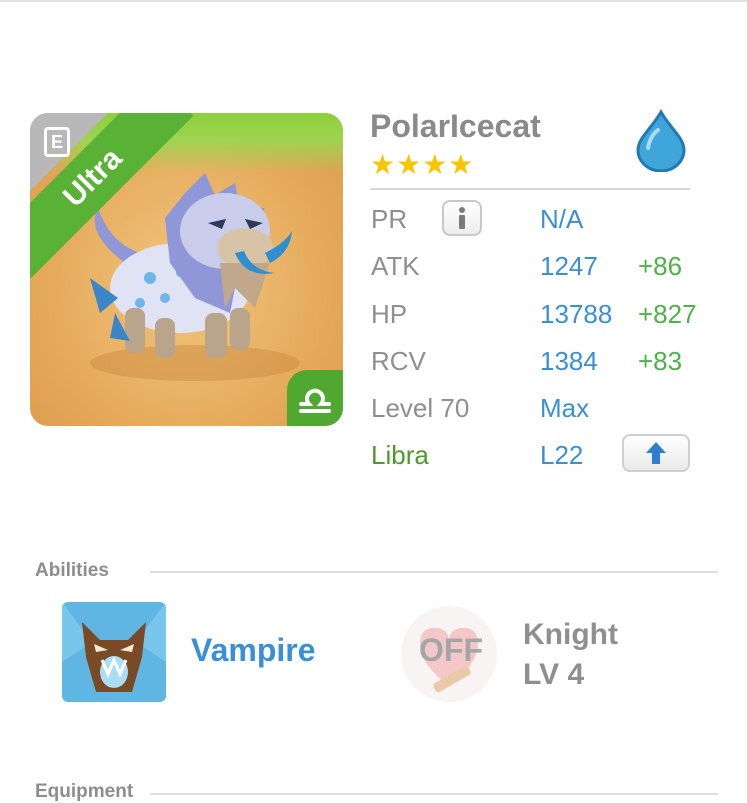 This screenshot has height=803, width=747. I want to click on vampire-wolf-icon, so click(114, 652).